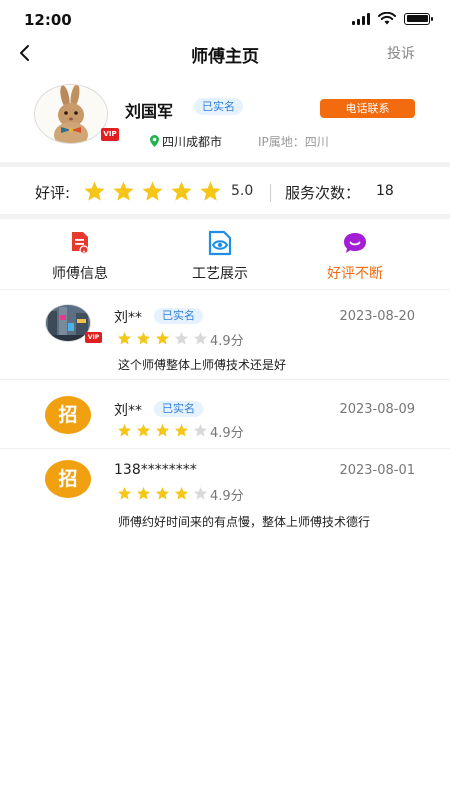 This screenshot has width=450, height=800. I want to click on wifi-icon, so click(387, 18).